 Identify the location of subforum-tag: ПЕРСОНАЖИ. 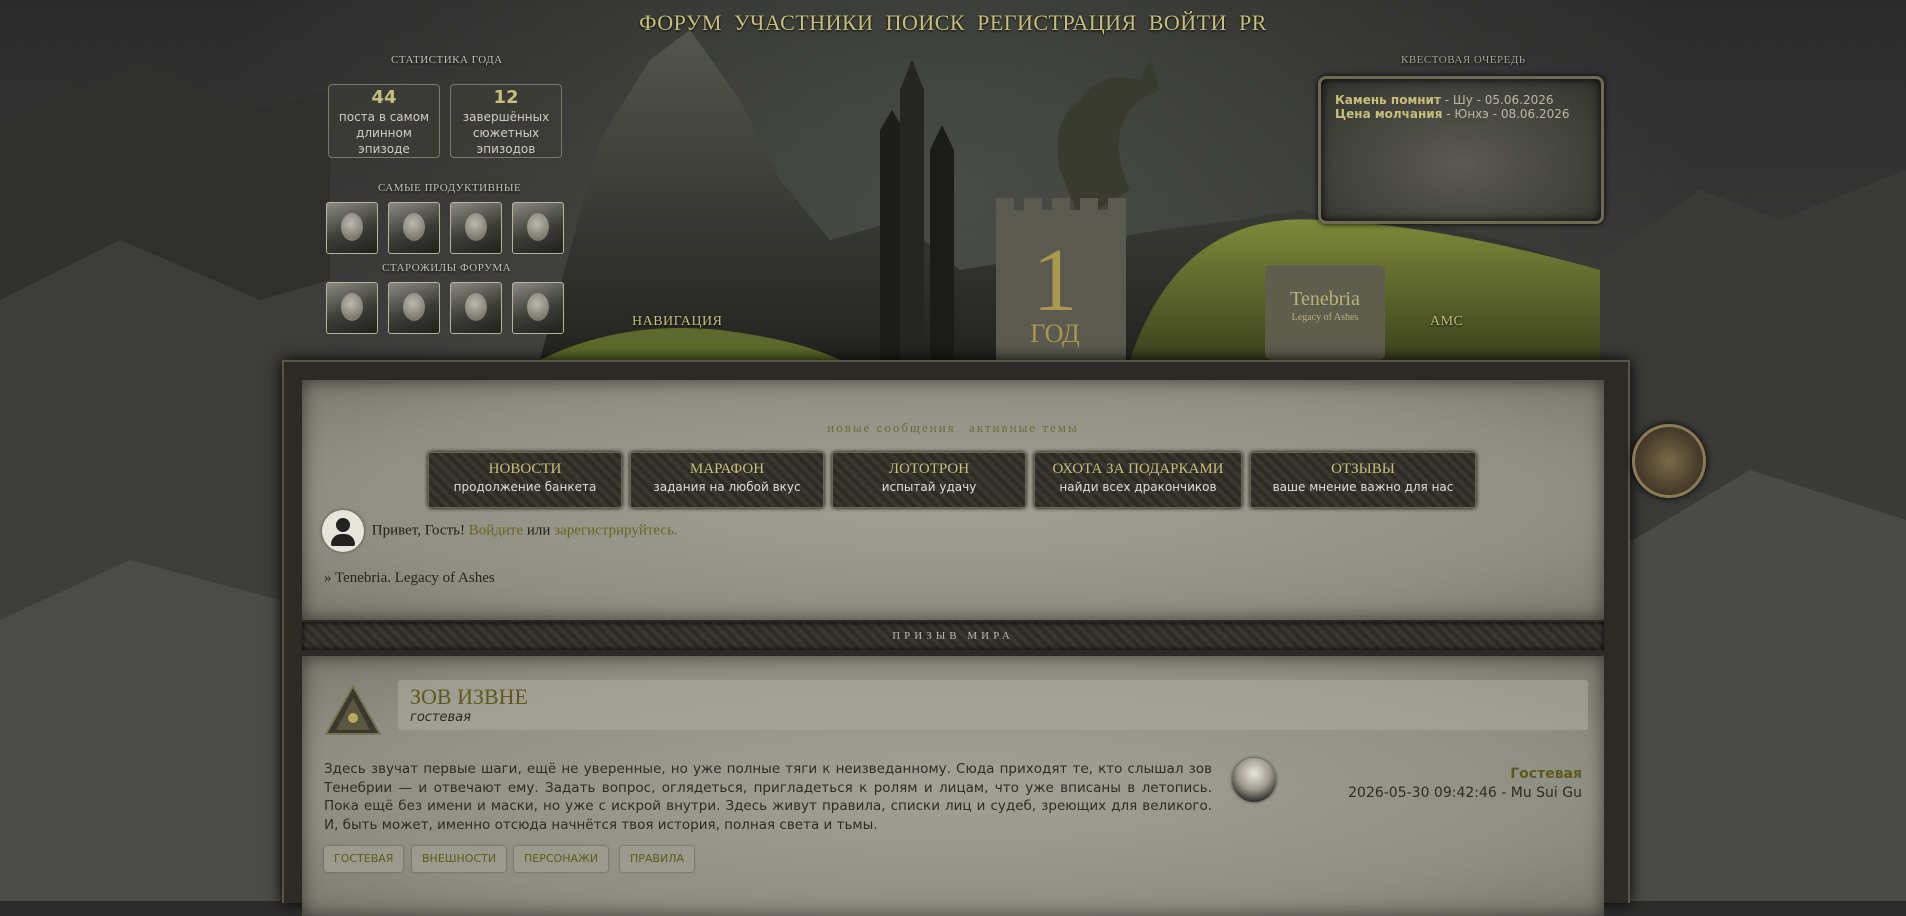
(561, 859).